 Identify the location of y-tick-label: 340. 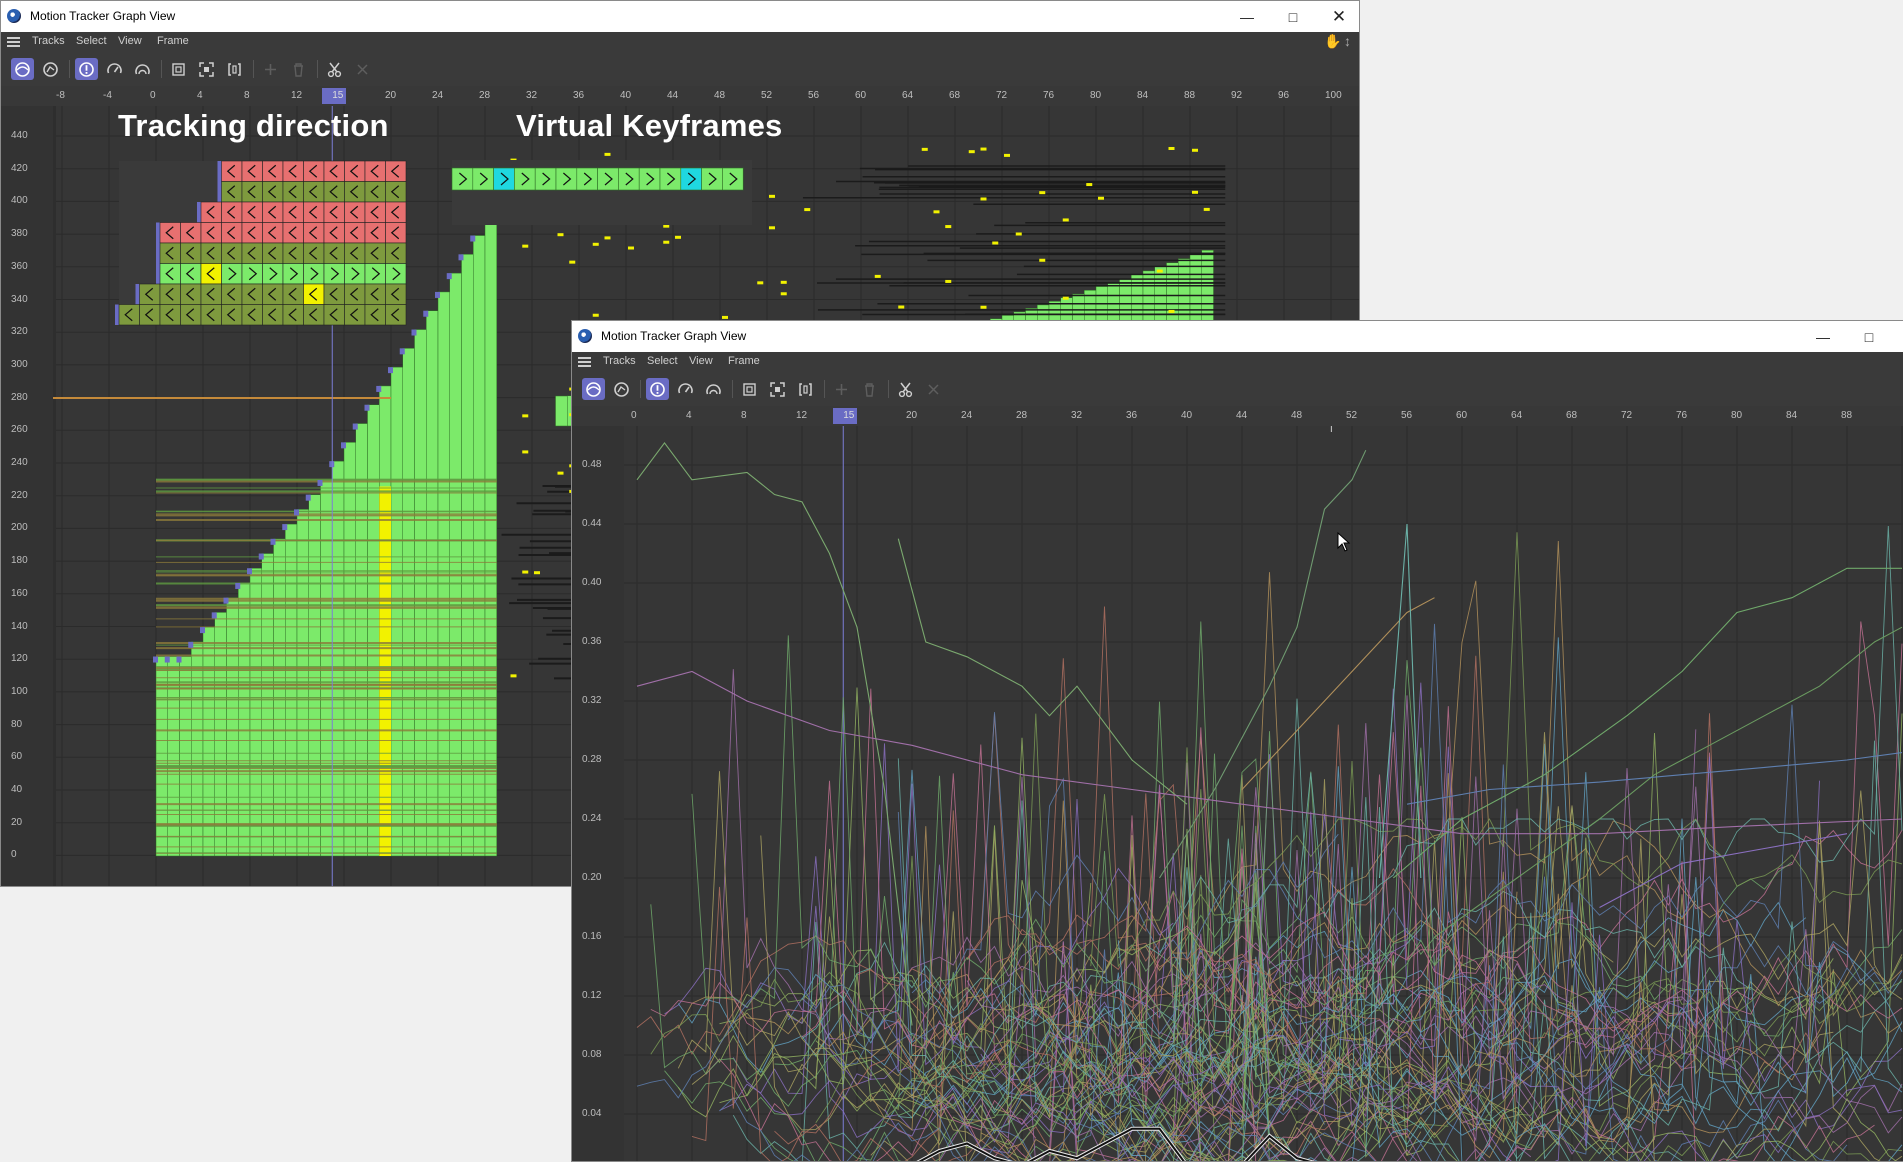
(19, 299).